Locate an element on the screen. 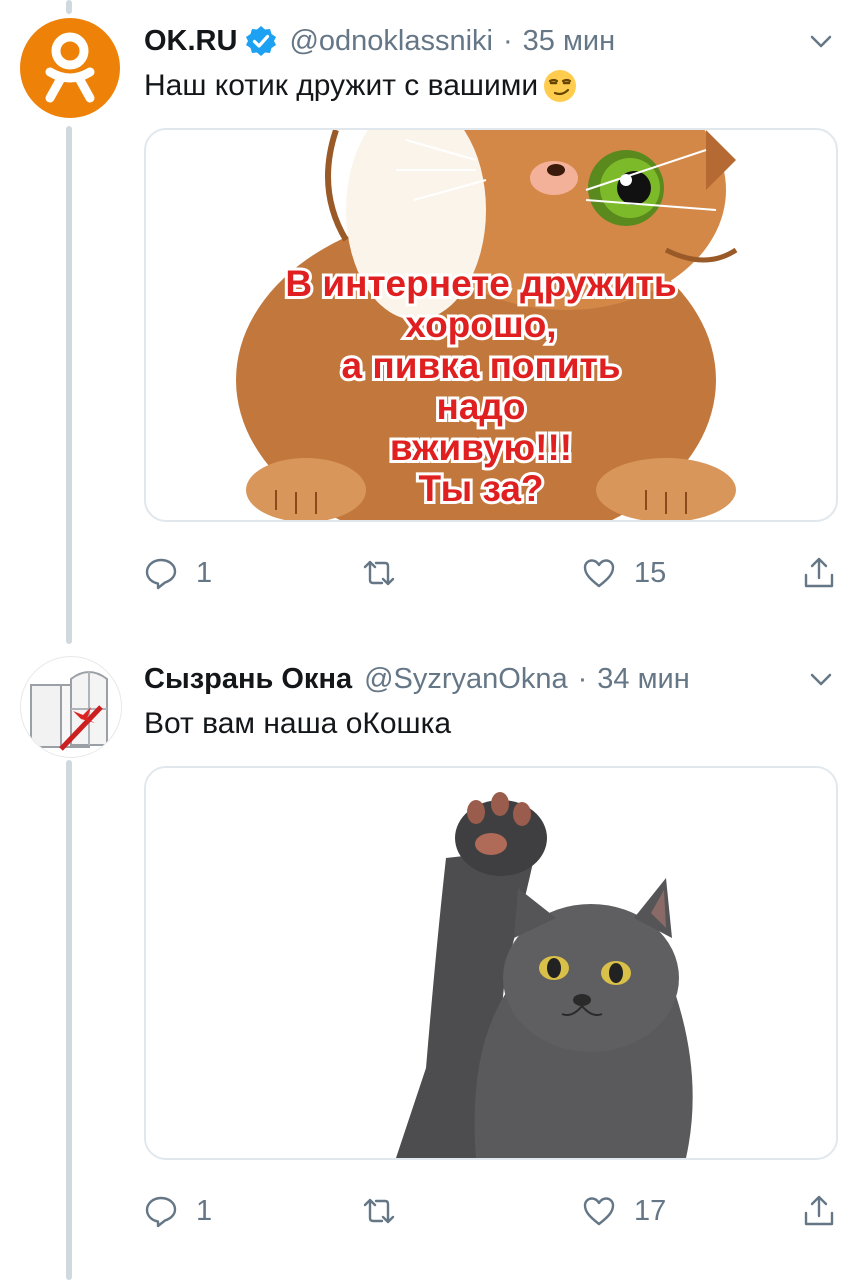  tweet-text-content: Наш котик дружит с вашими is located at coordinates (341, 85).